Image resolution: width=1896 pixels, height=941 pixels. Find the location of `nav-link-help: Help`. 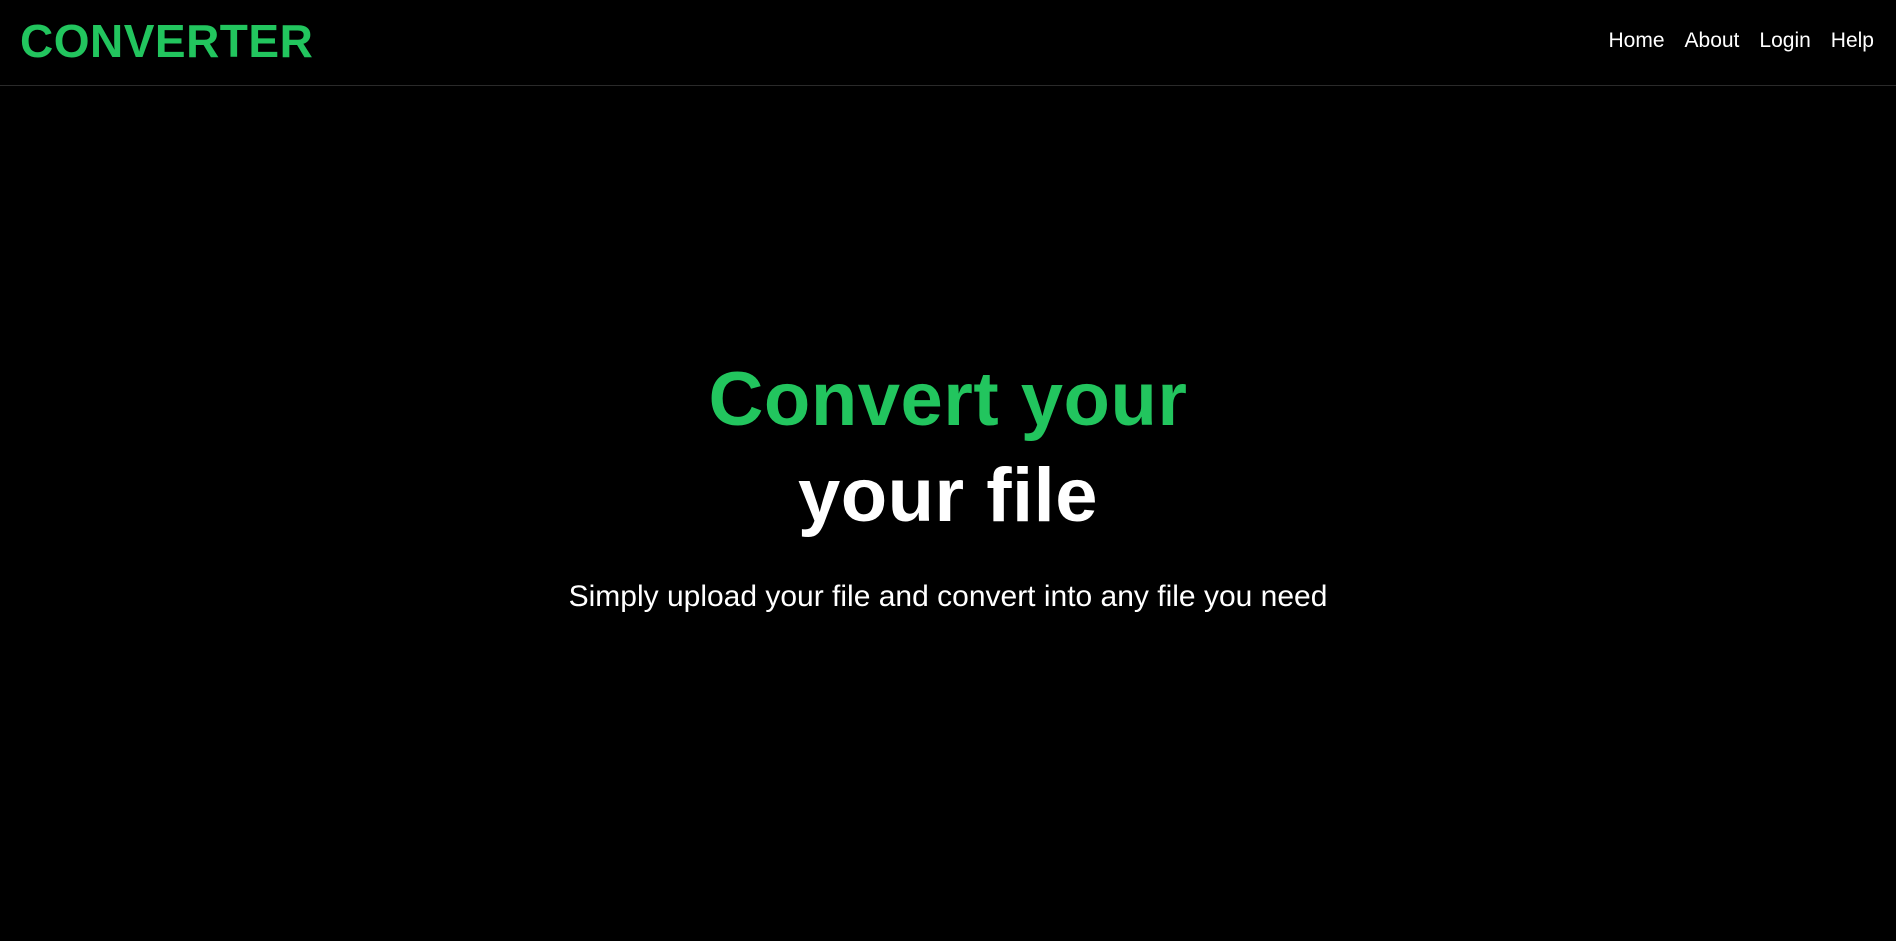

nav-link-help: Help is located at coordinates (1852, 41).